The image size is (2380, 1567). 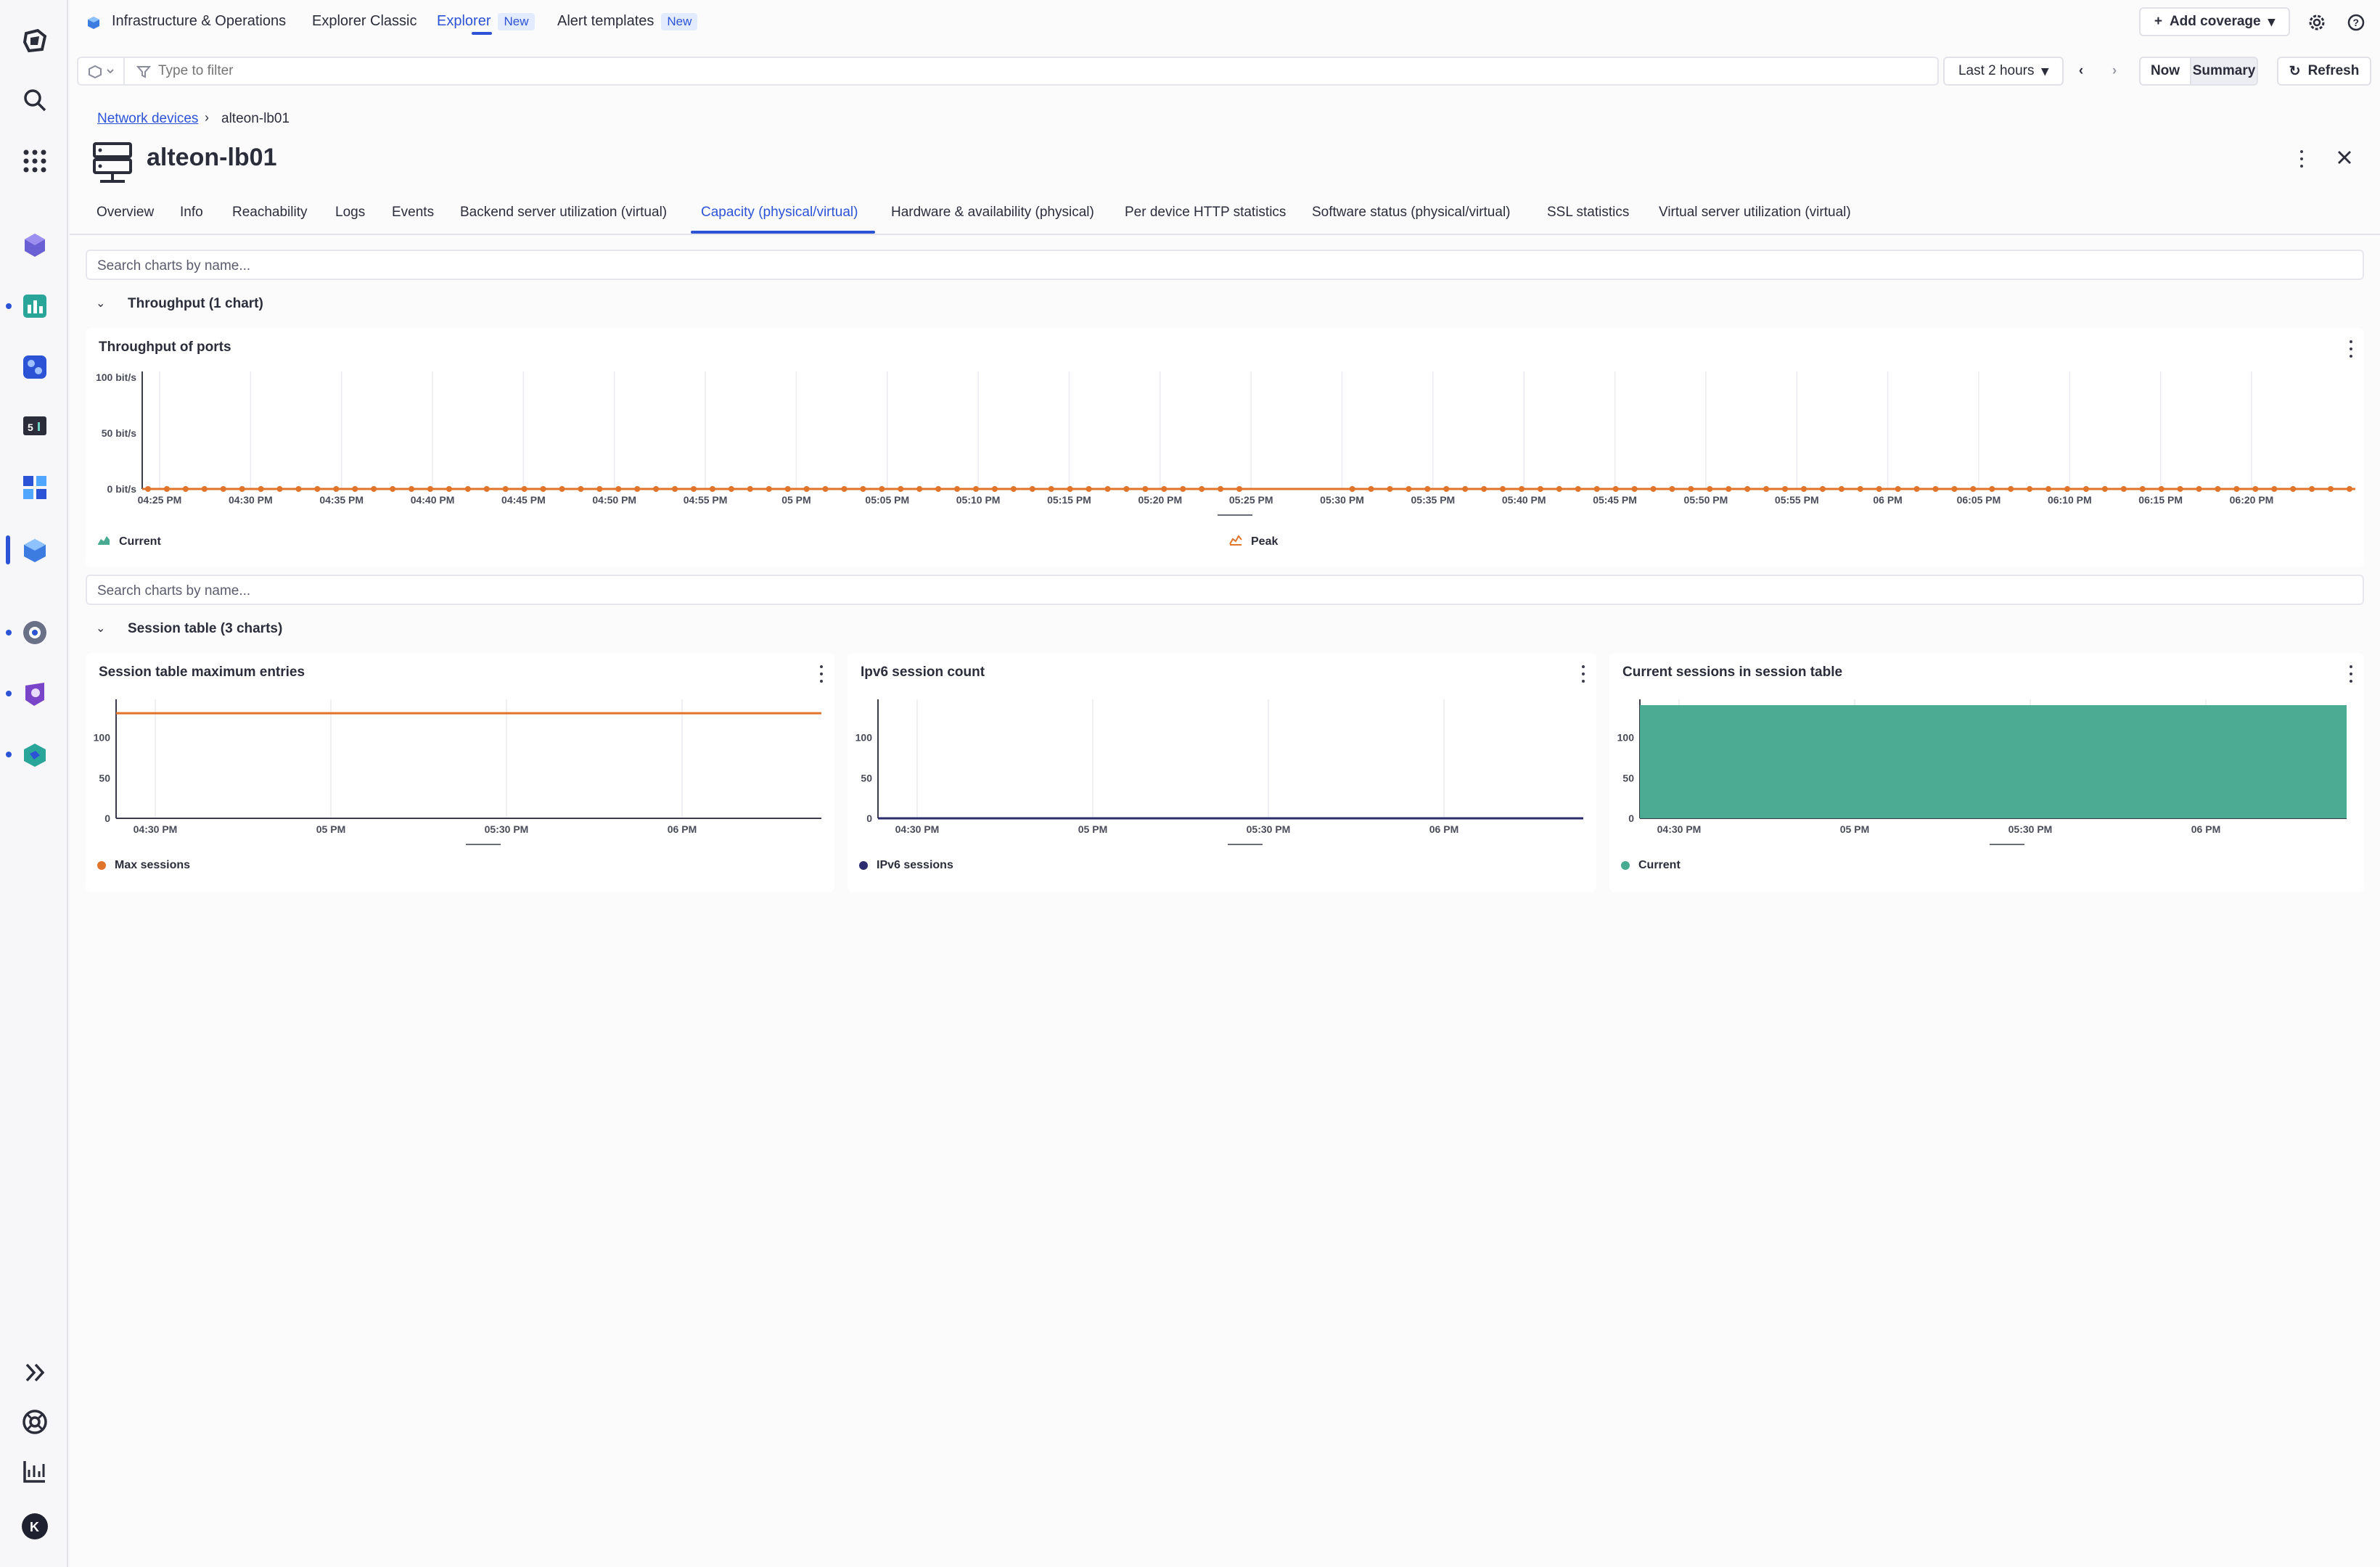 I want to click on ipv6-session-count-chart: 100 50 0 04:30 PM 05 PM 05:30 PM 06 PM, so click(x=1219, y=772).